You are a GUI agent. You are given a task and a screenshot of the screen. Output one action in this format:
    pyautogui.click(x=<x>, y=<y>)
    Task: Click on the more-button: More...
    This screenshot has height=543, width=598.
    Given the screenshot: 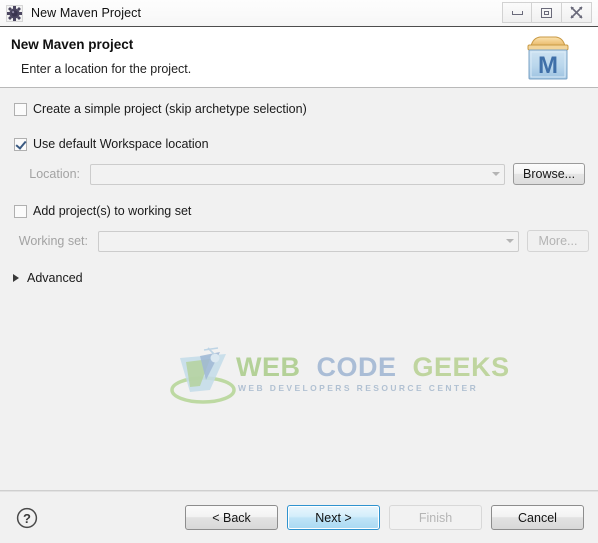 What is the action you would take?
    pyautogui.click(x=558, y=241)
    